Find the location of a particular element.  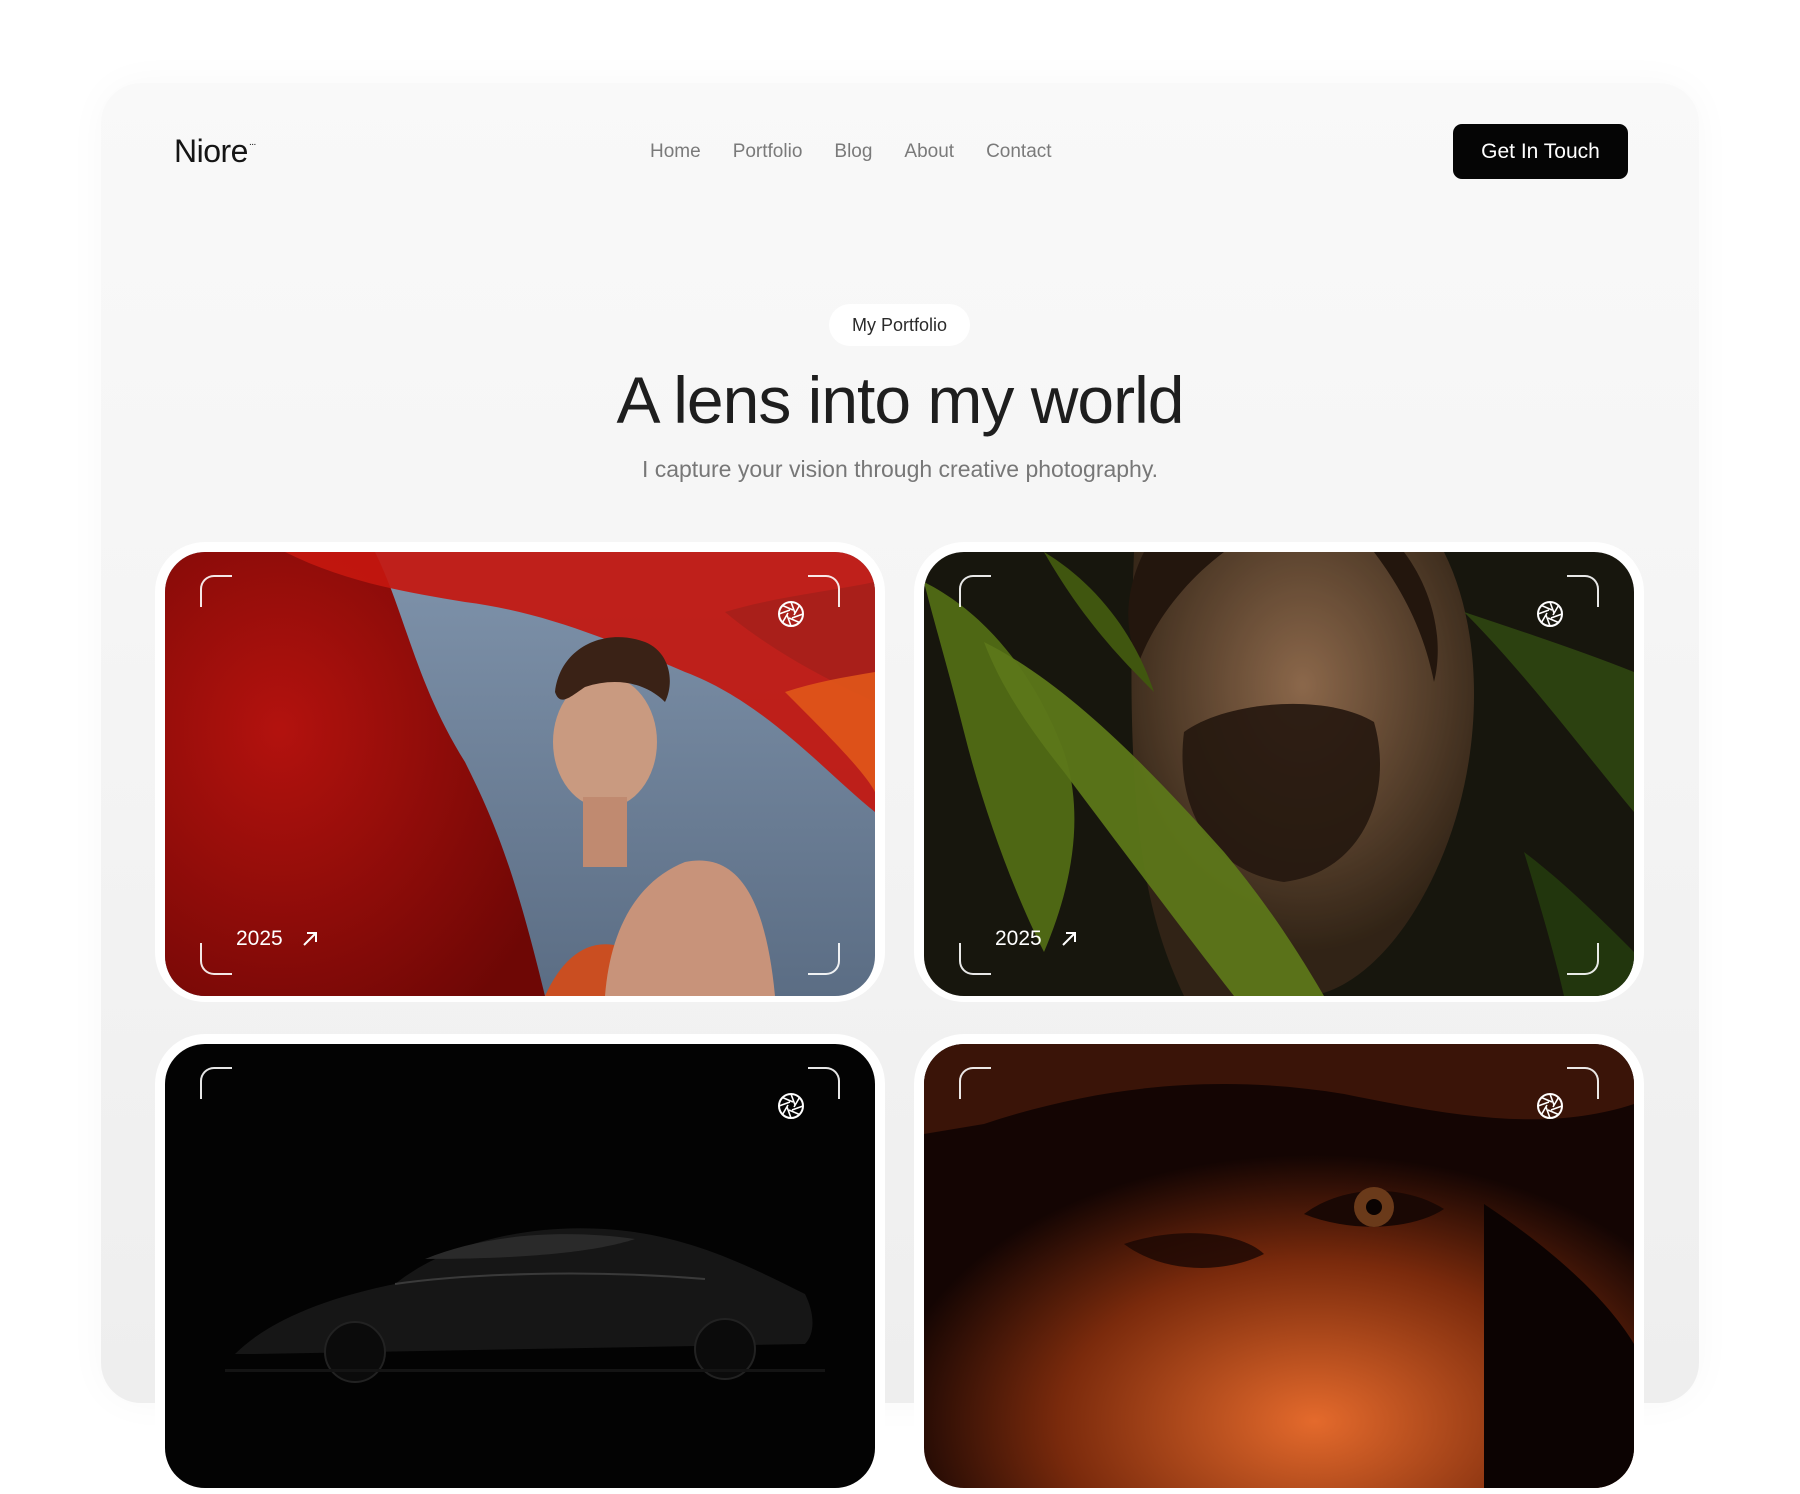

man-red-fabric-photo: 2025 is located at coordinates (520, 774).